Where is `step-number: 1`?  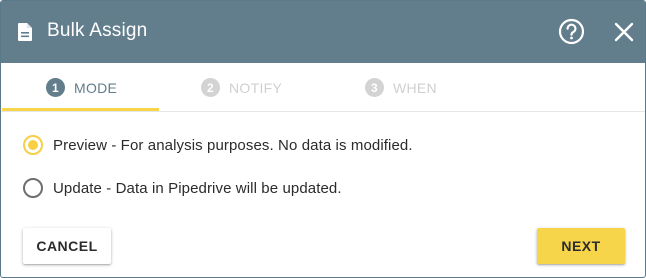 step-number: 1 is located at coordinates (55, 87).